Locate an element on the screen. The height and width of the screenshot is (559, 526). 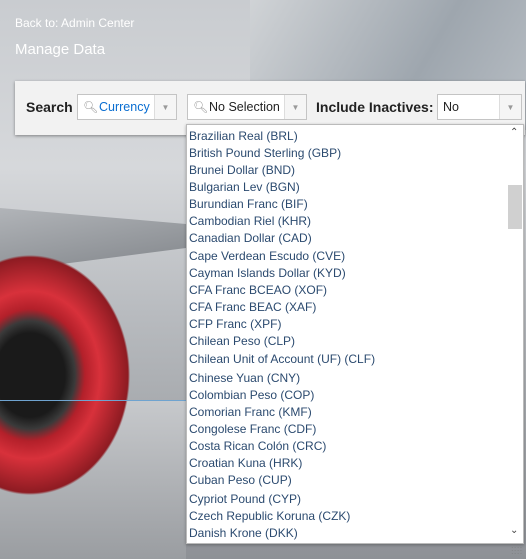
dropdown-option: Chilean Peso (CLP) is located at coordinates (242, 341).